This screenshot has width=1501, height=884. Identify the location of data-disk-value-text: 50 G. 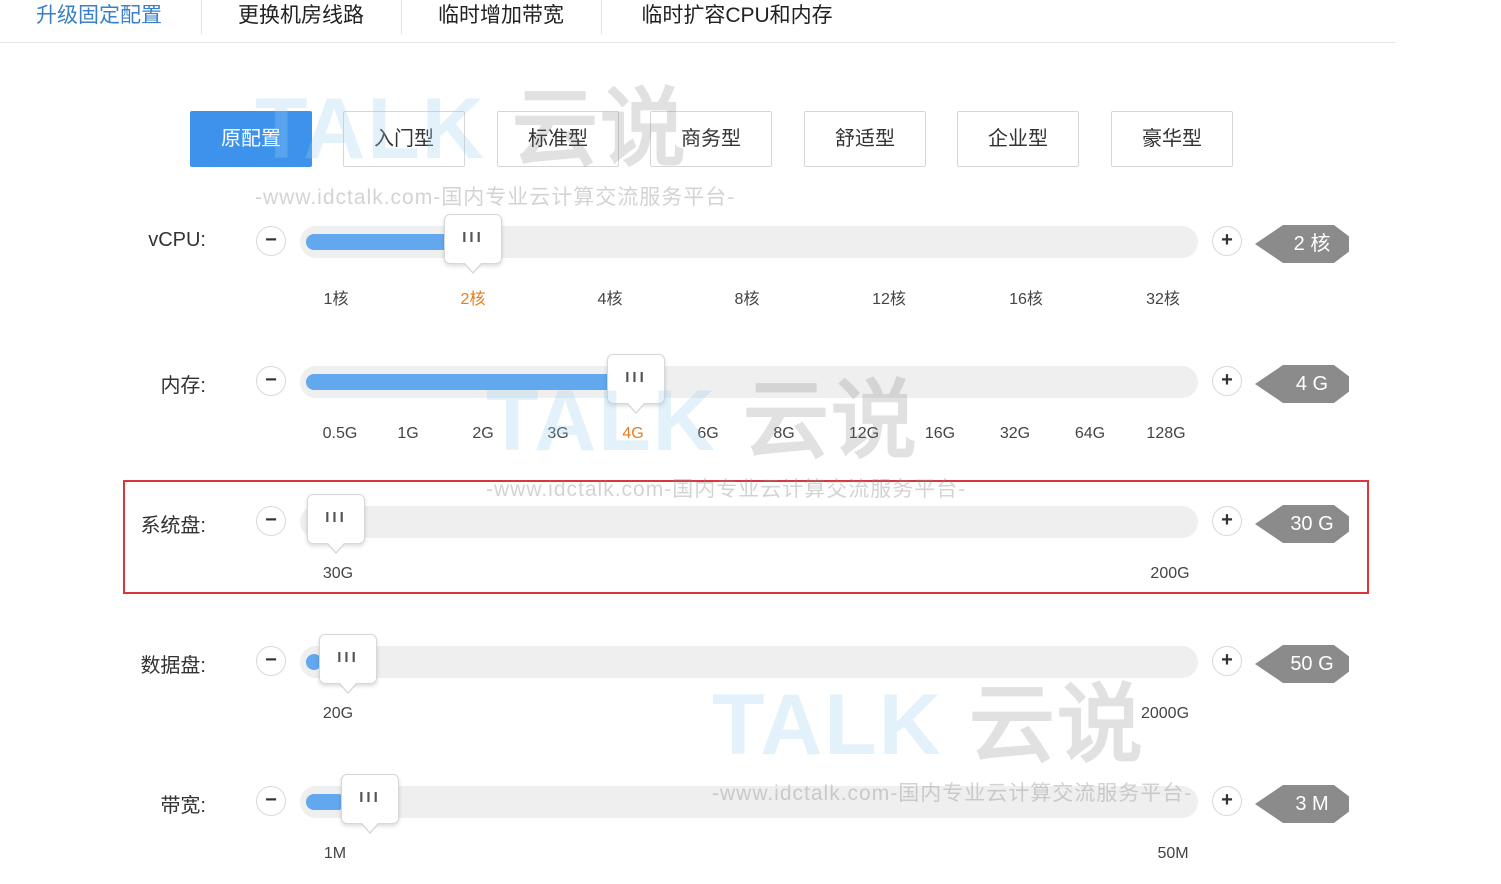
(1312, 664).